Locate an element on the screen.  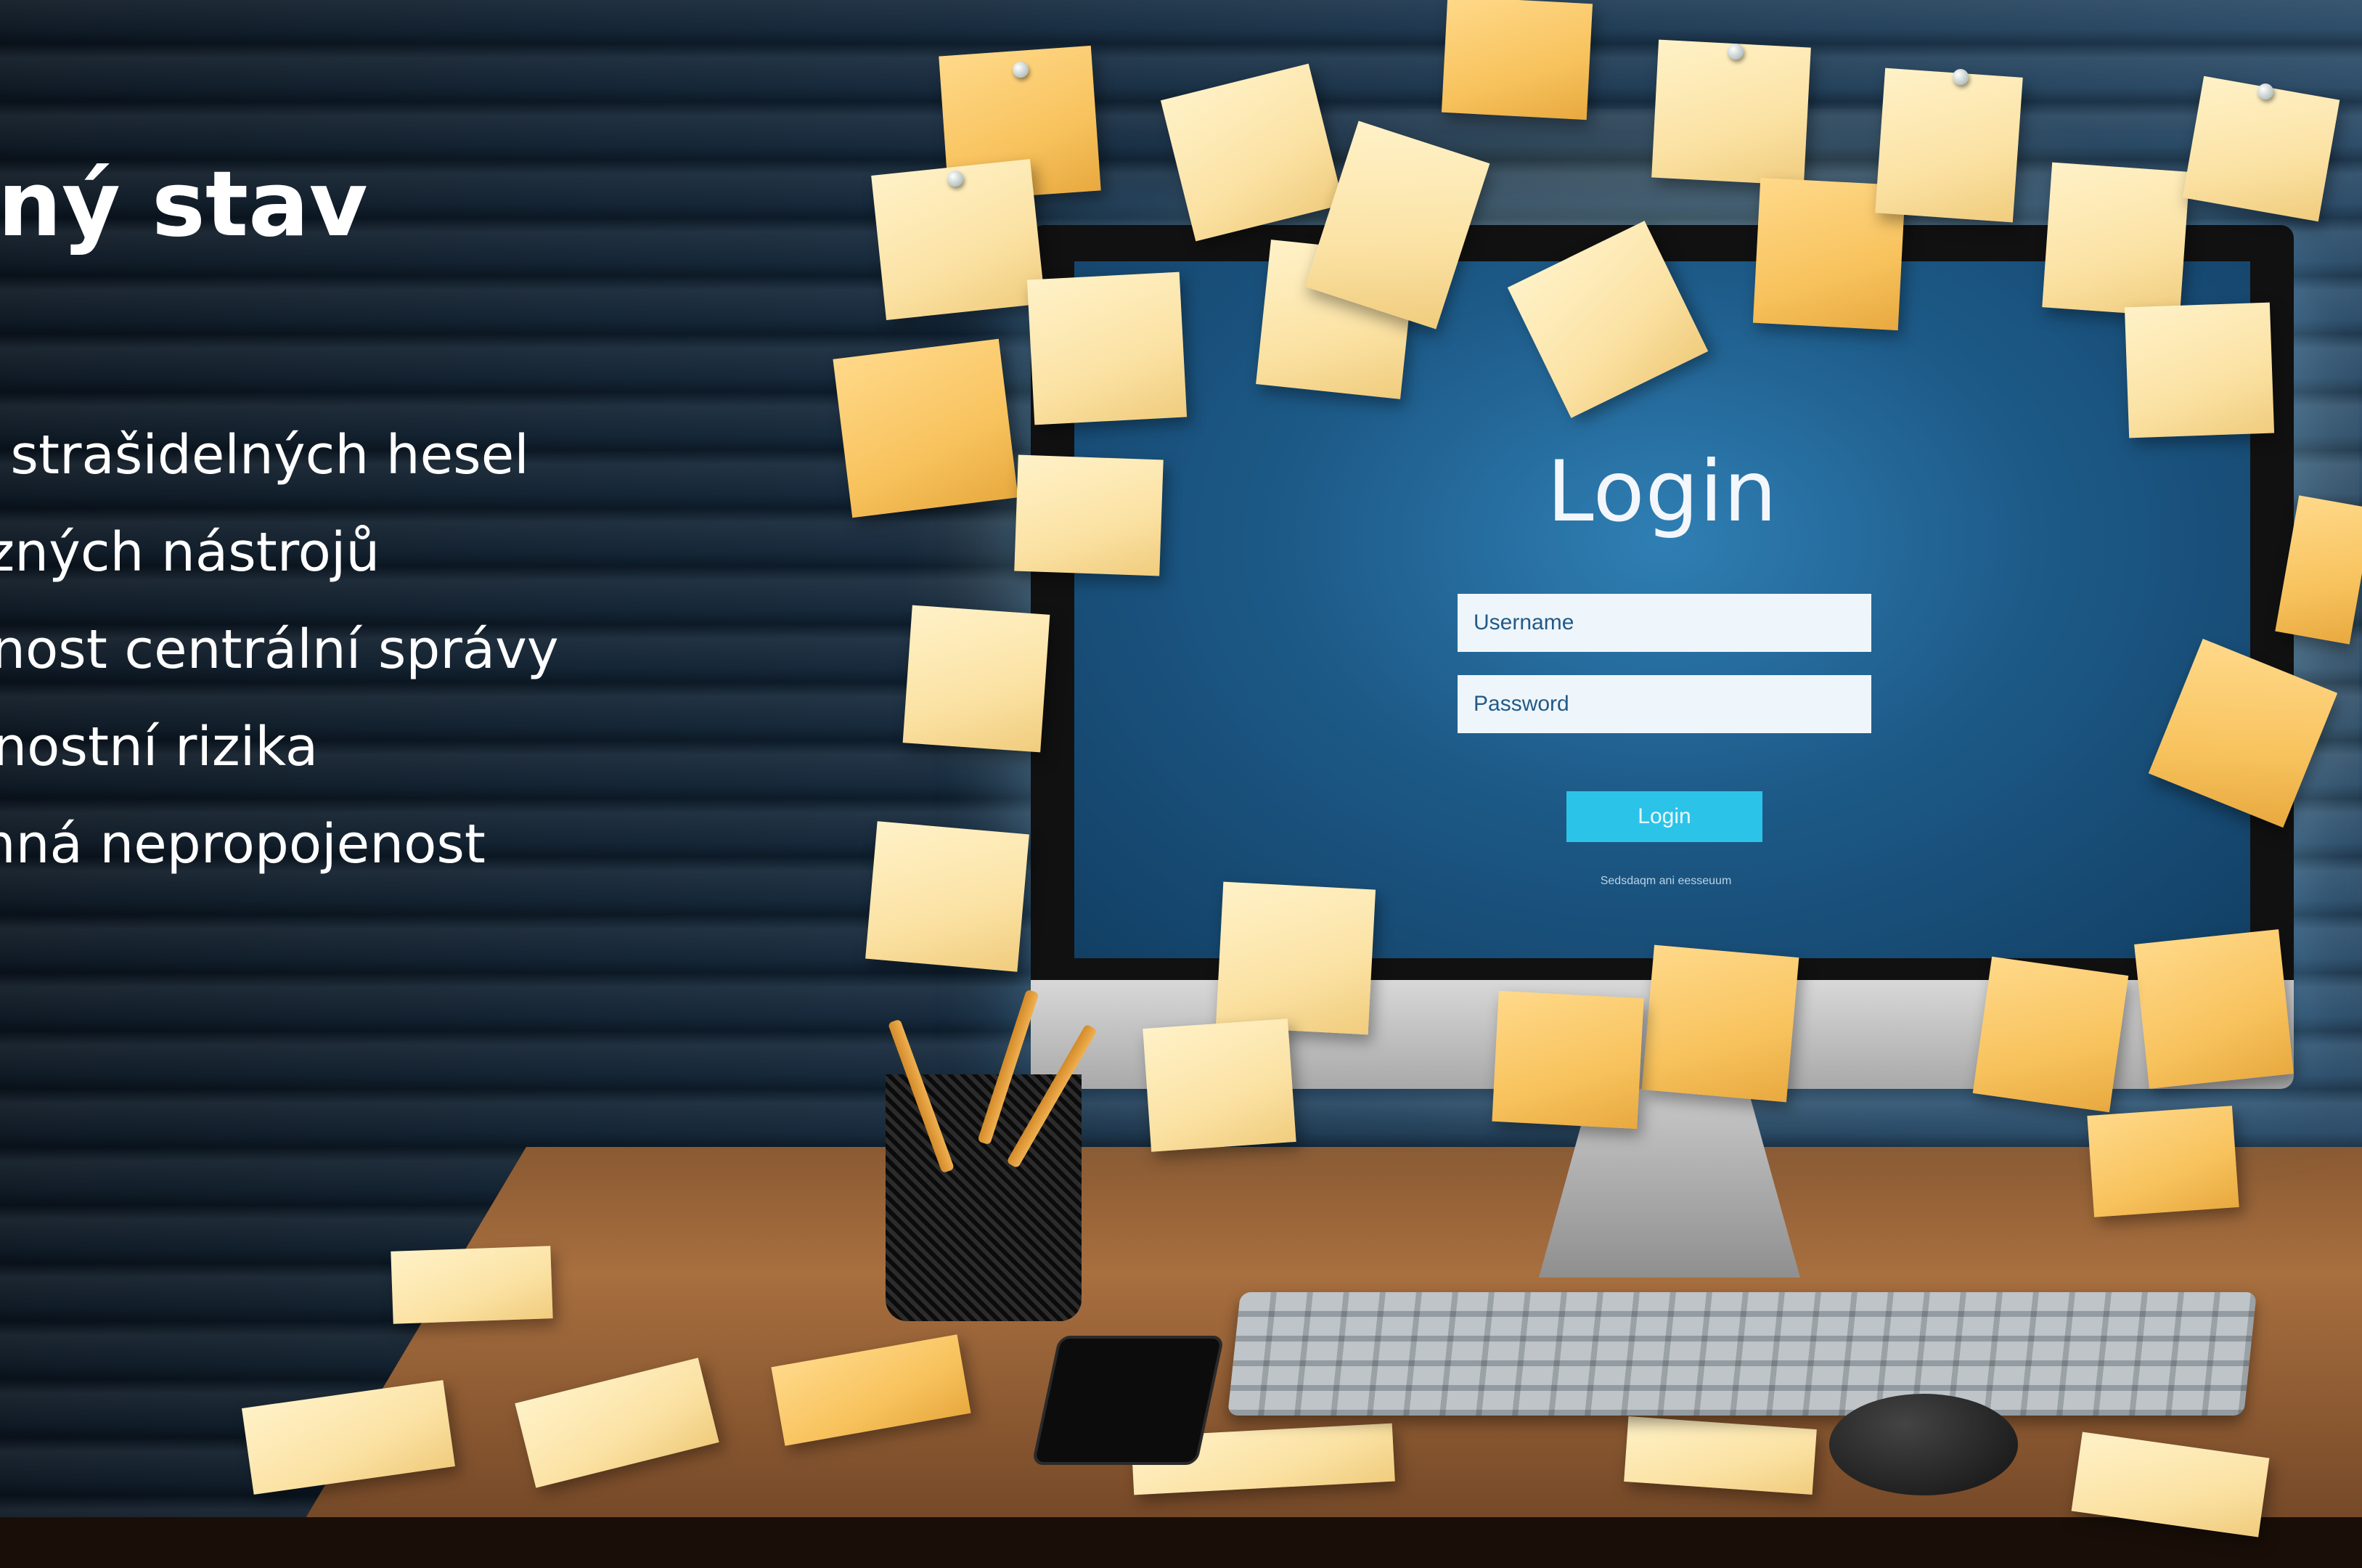
bullet-item: ka strašidelných hesel is located at coordinates (264, 455).